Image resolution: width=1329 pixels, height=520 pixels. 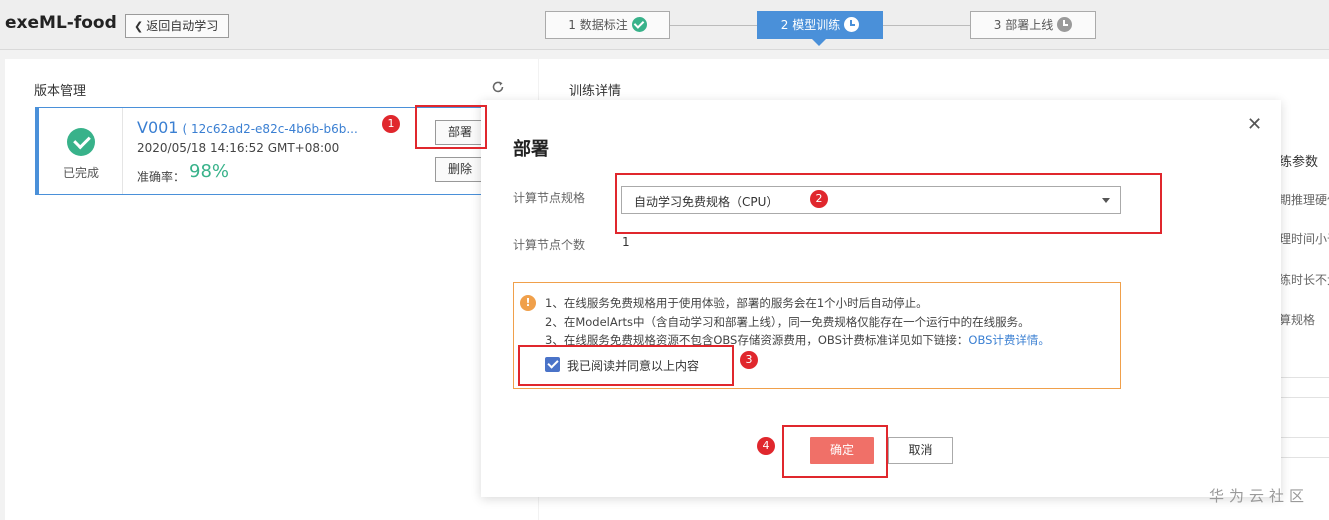 What do you see at coordinates (549, 245) in the screenshot?
I see `count-label: 计算节点个数` at bounding box center [549, 245].